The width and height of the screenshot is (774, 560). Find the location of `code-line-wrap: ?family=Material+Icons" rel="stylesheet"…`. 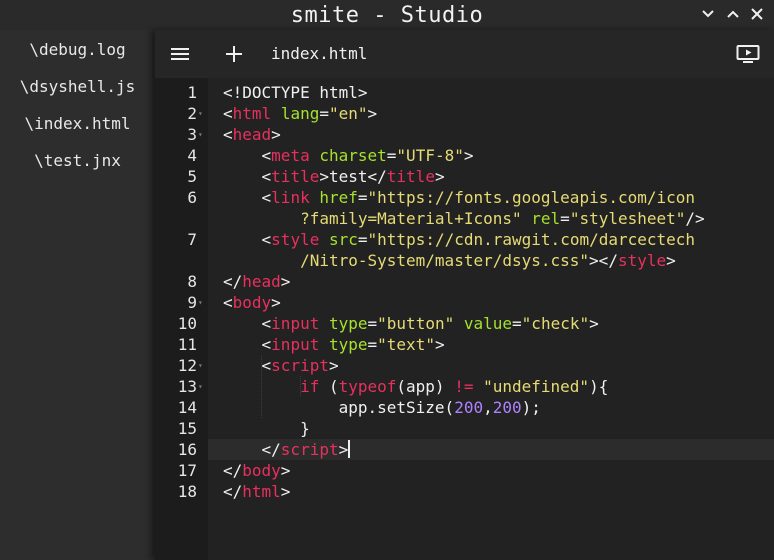

code-line-wrap: ?family=Material+Icons" rel="stylesheet"… is located at coordinates (491, 218).